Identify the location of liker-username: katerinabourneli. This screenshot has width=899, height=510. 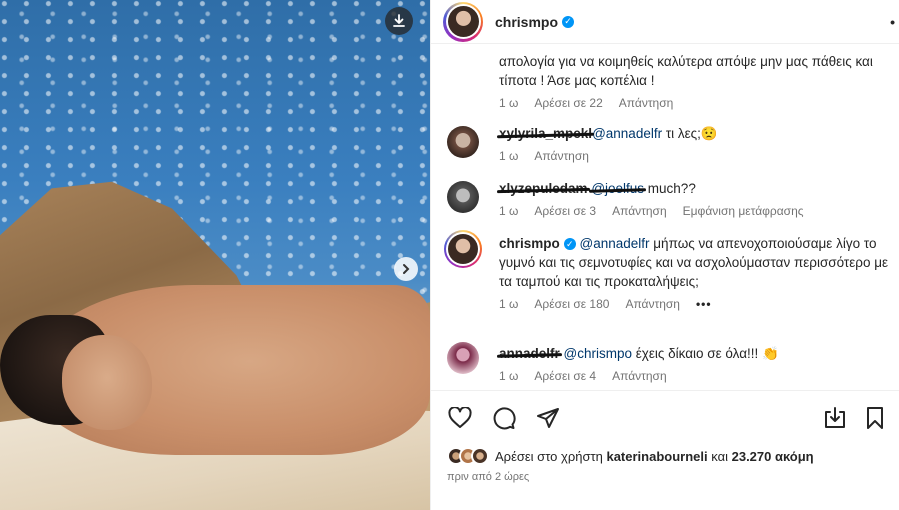
(656, 456).